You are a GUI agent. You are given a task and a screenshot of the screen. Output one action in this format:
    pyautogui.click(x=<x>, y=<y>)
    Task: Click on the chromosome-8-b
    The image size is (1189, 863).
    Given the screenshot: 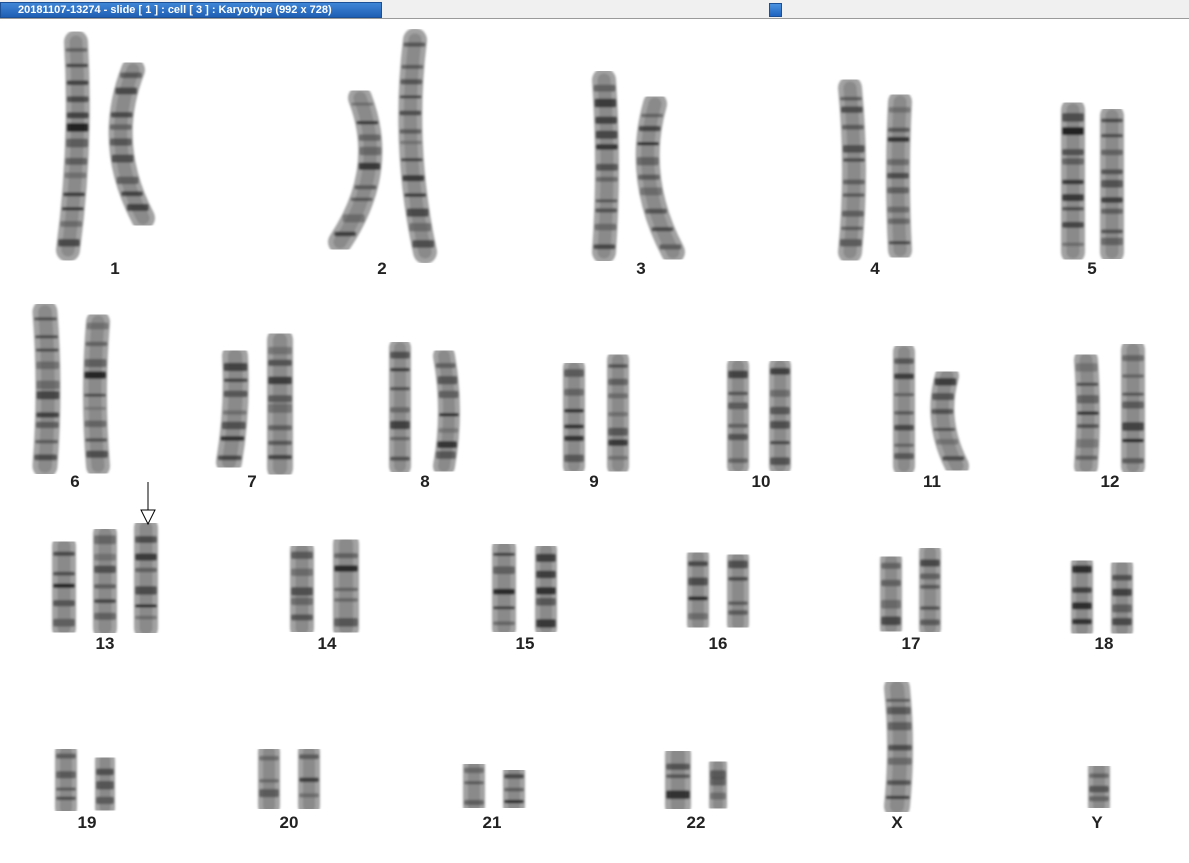 What is the action you would take?
    pyautogui.click(x=446, y=411)
    